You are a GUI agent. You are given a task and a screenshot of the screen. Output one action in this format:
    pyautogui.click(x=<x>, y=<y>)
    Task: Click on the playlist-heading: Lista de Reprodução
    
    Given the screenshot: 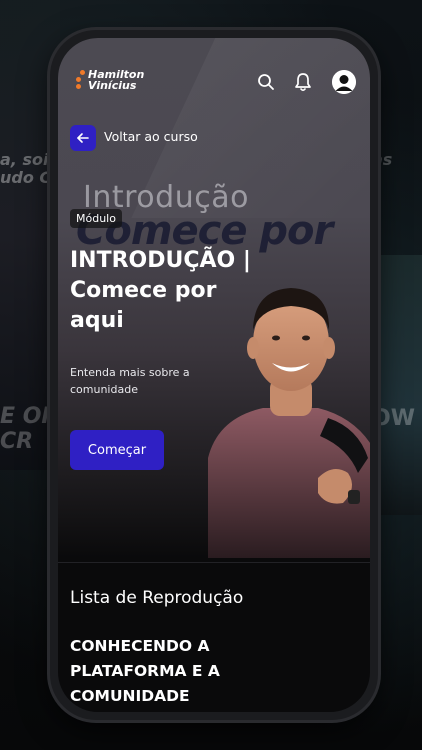 What is the action you would take?
    pyautogui.click(x=157, y=598)
    